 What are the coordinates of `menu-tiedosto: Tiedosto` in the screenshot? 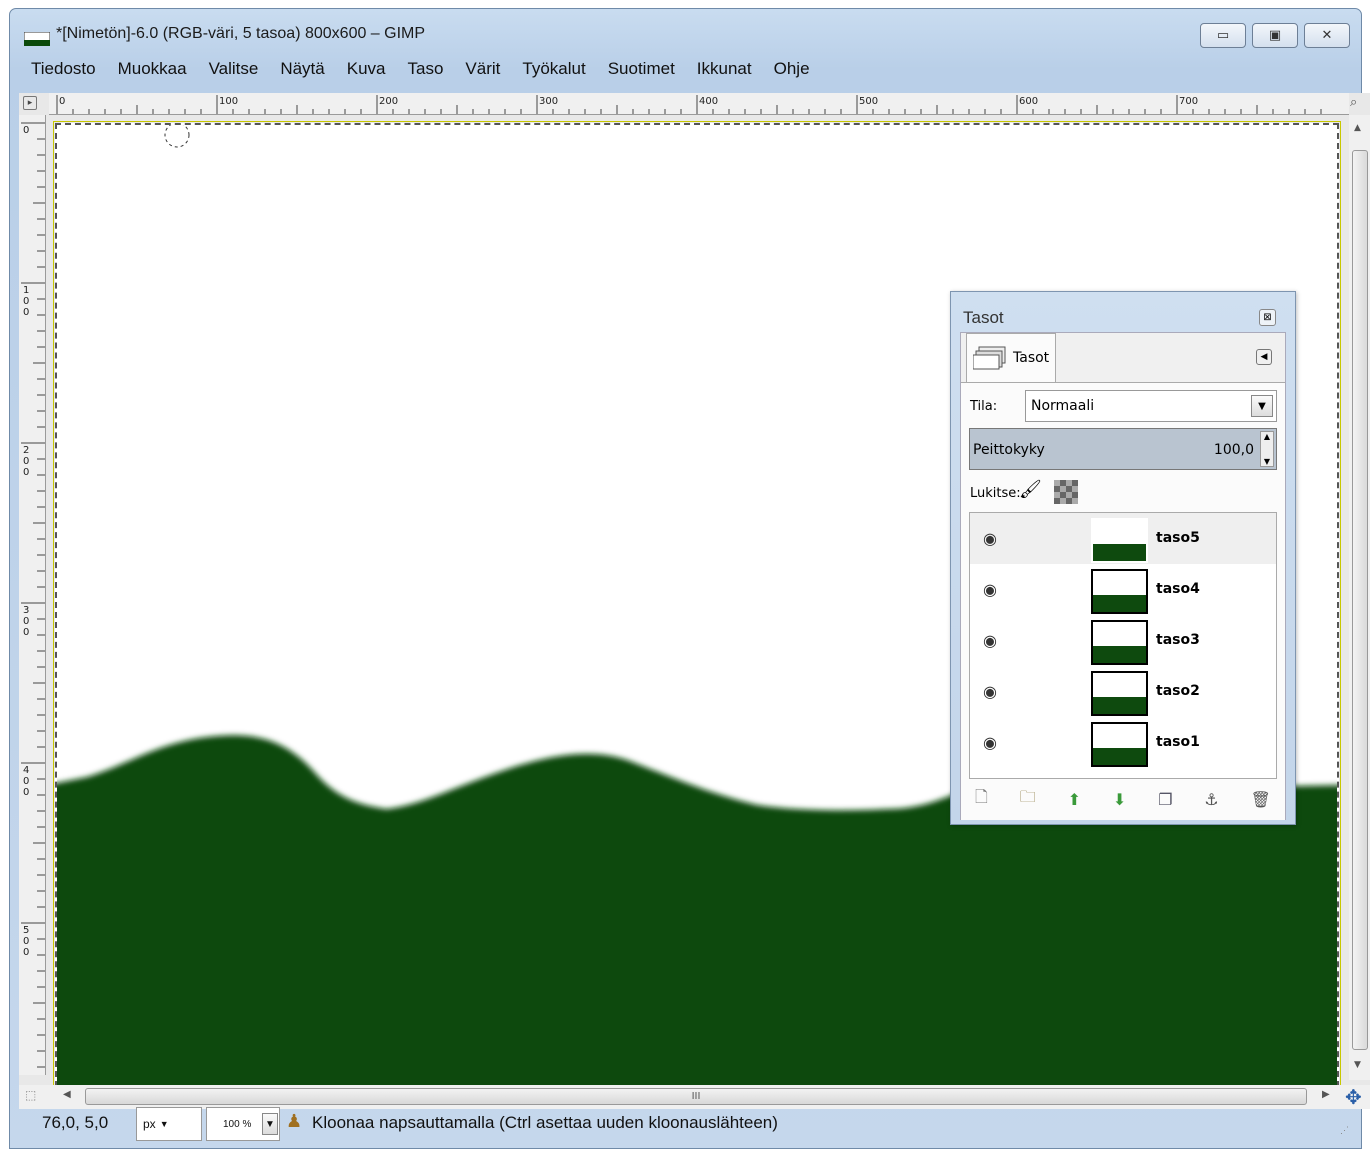 It's located at (63, 69).